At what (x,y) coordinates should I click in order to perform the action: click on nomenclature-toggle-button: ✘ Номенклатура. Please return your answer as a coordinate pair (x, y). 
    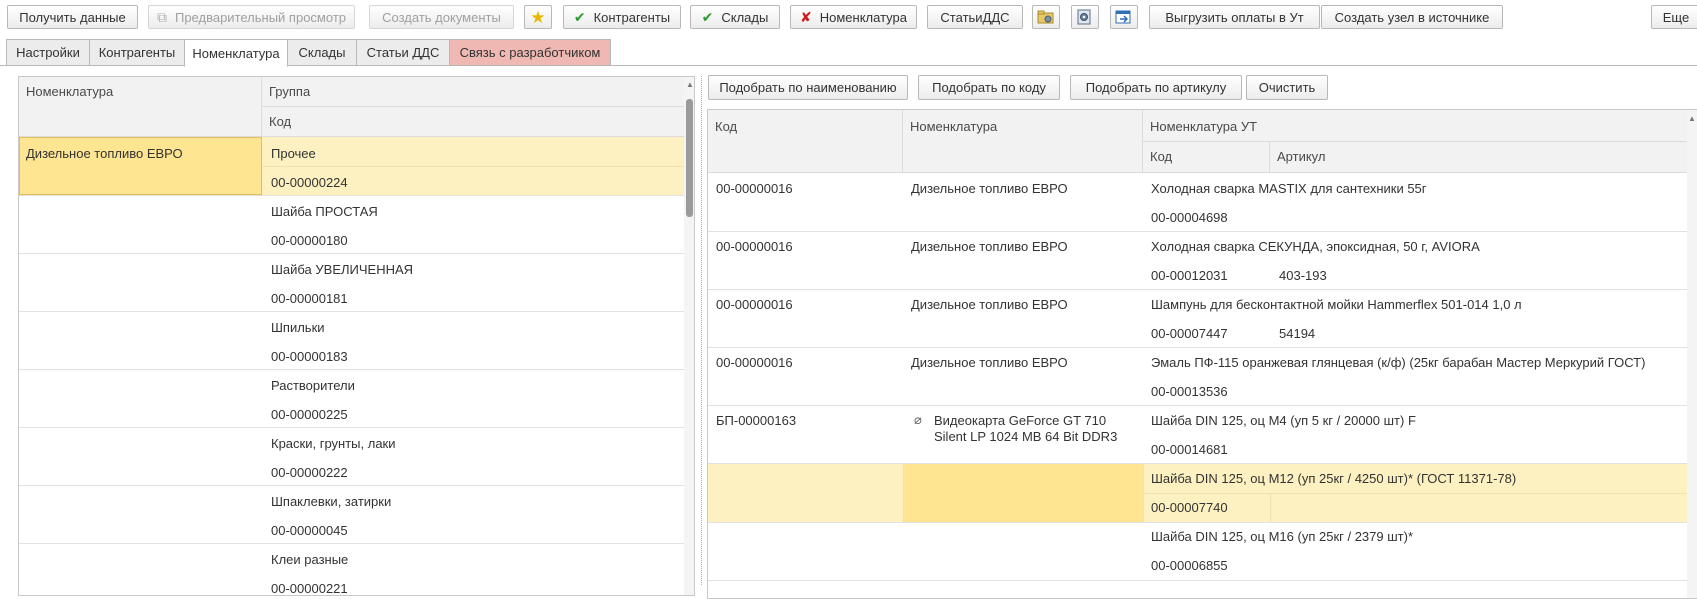
    Looking at the image, I should click on (853, 17).